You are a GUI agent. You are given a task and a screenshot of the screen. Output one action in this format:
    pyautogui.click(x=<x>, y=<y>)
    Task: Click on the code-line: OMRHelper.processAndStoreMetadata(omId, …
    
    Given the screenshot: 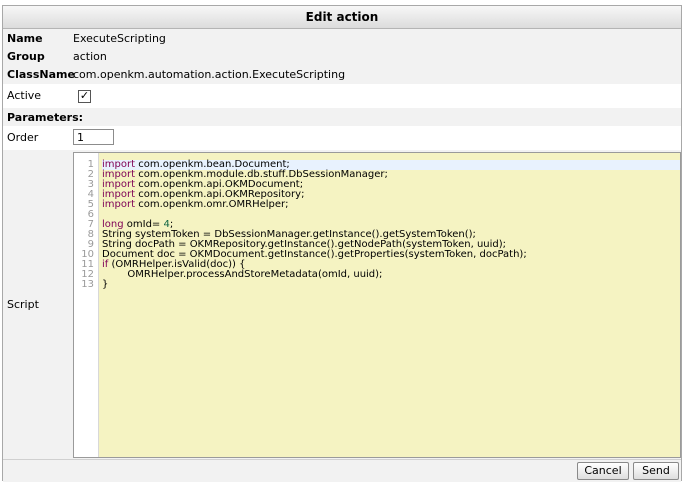 What is the action you would take?
    pyautogui.click(x=242, y=274)
    